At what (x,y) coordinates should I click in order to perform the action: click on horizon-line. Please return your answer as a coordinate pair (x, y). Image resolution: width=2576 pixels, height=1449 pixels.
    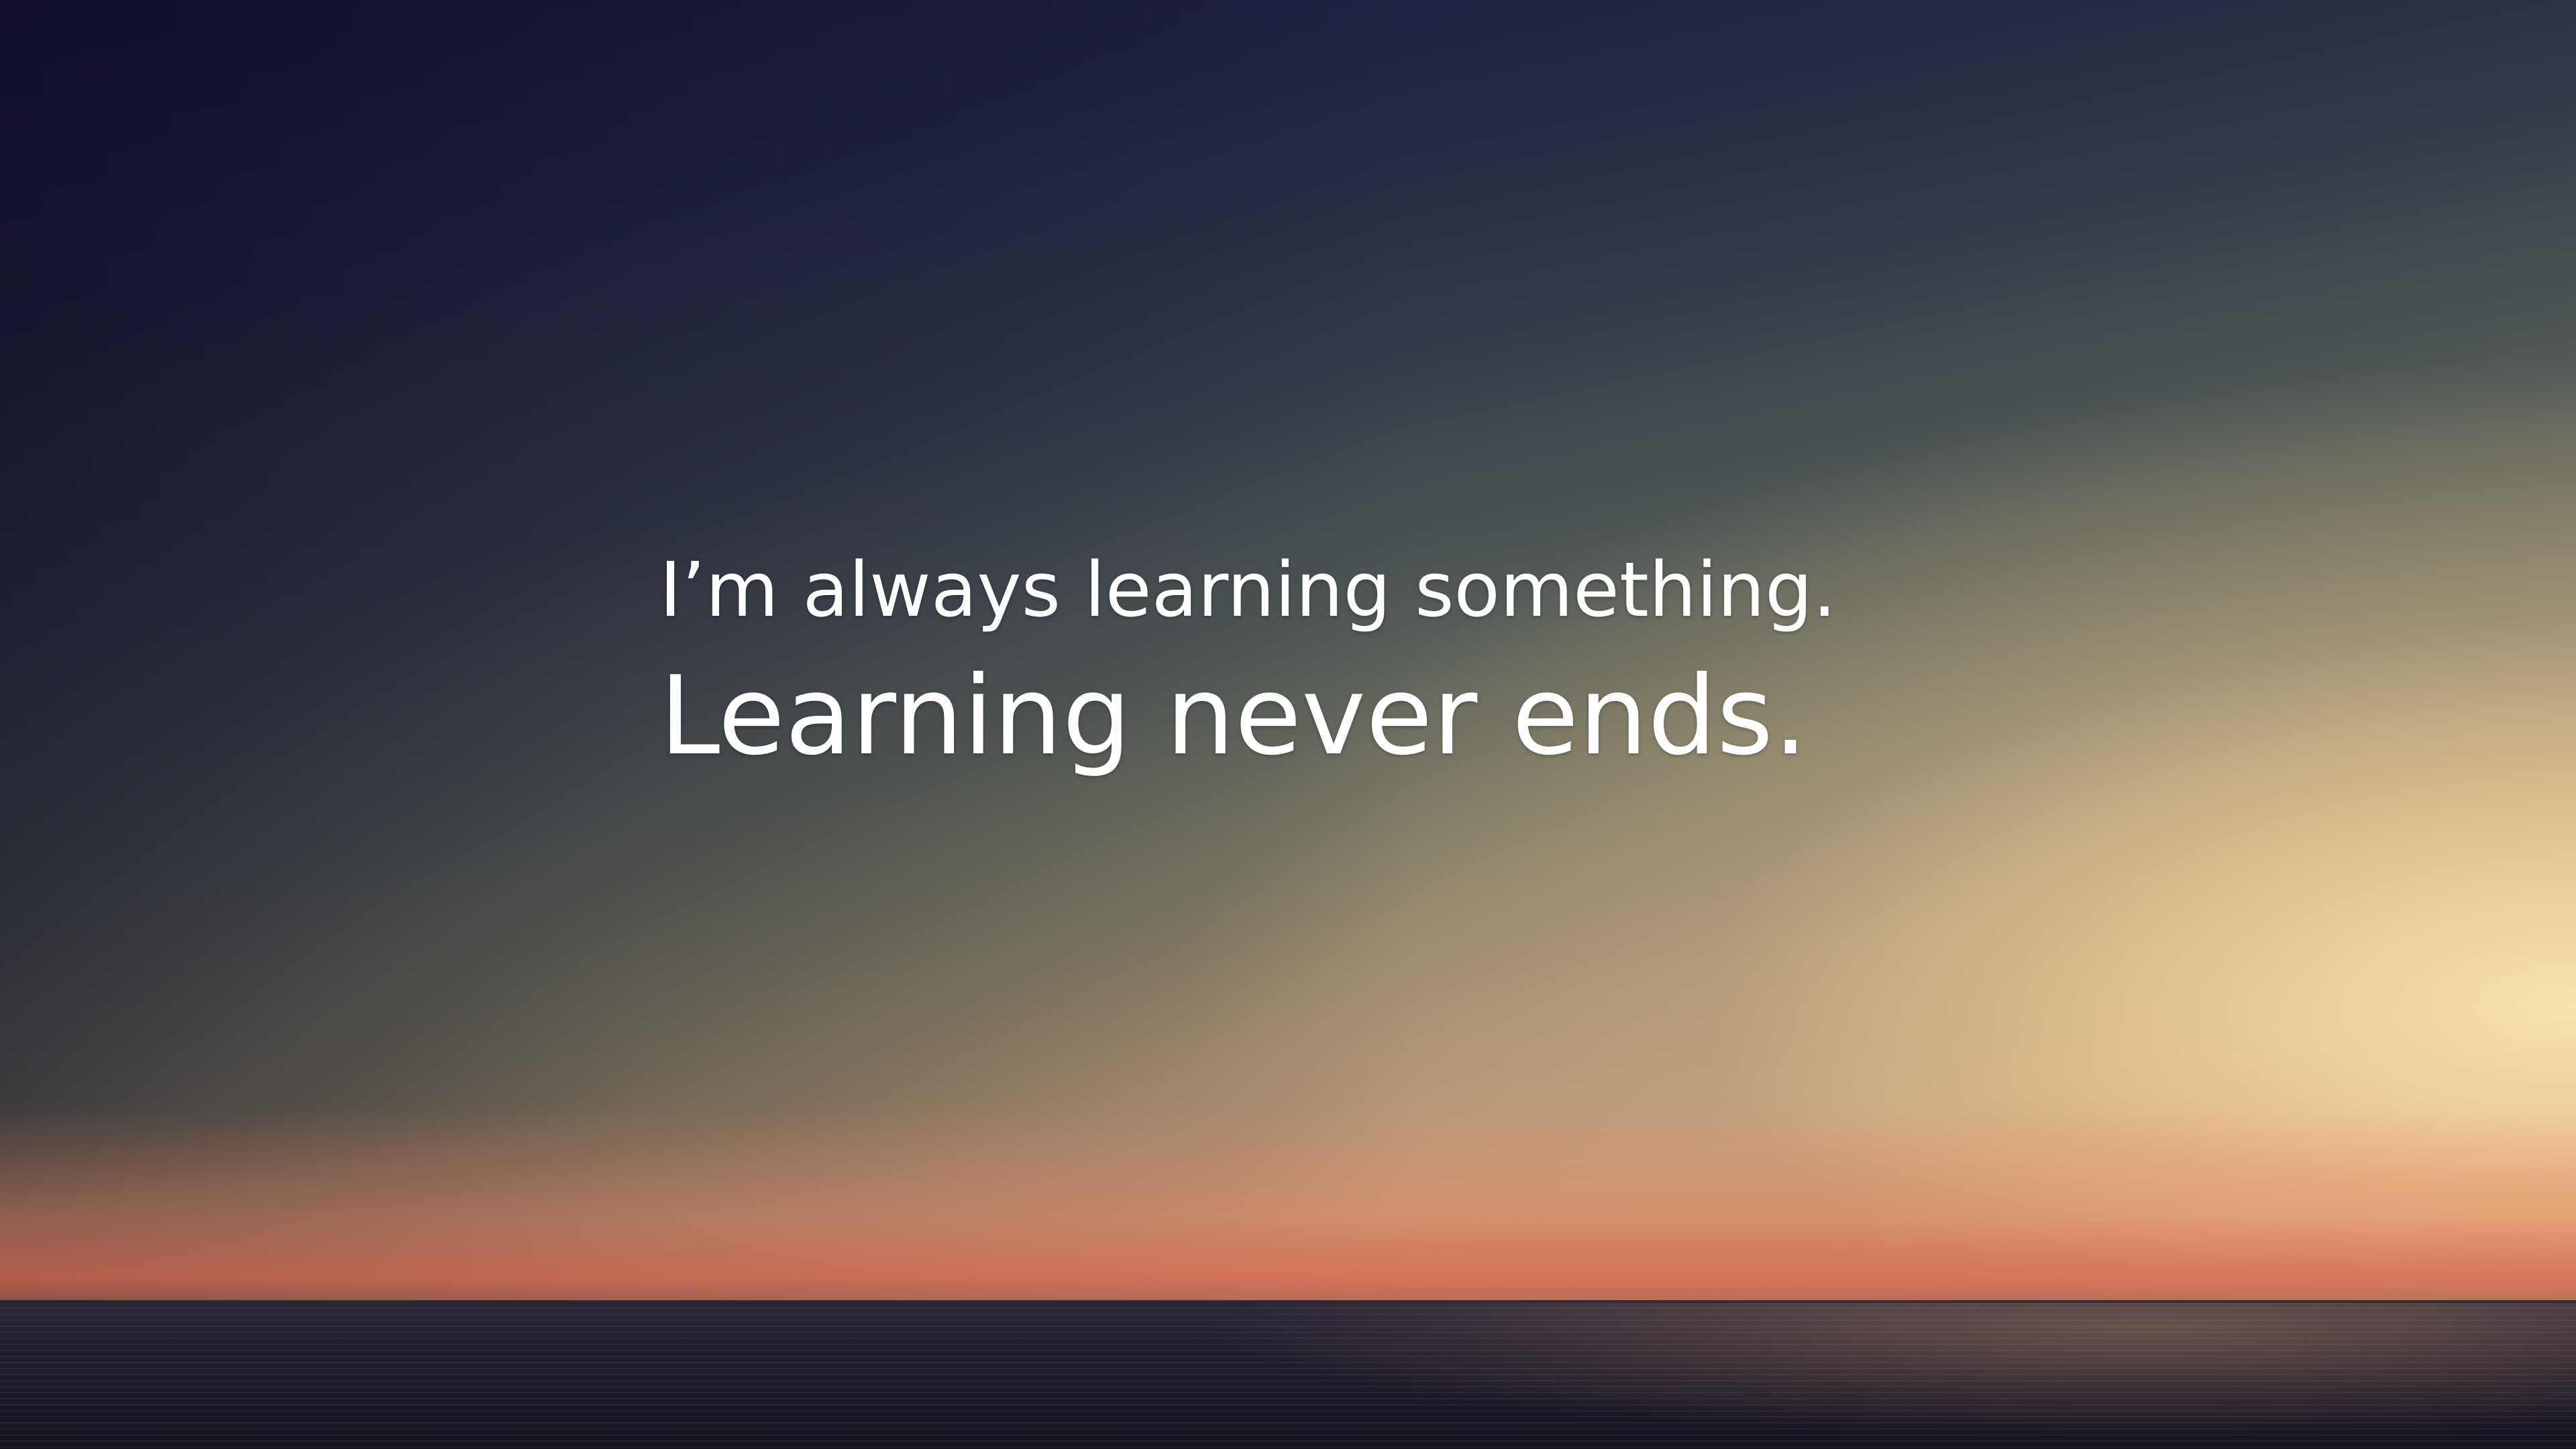
    Looking at the image, I should click on (1288, 1301).